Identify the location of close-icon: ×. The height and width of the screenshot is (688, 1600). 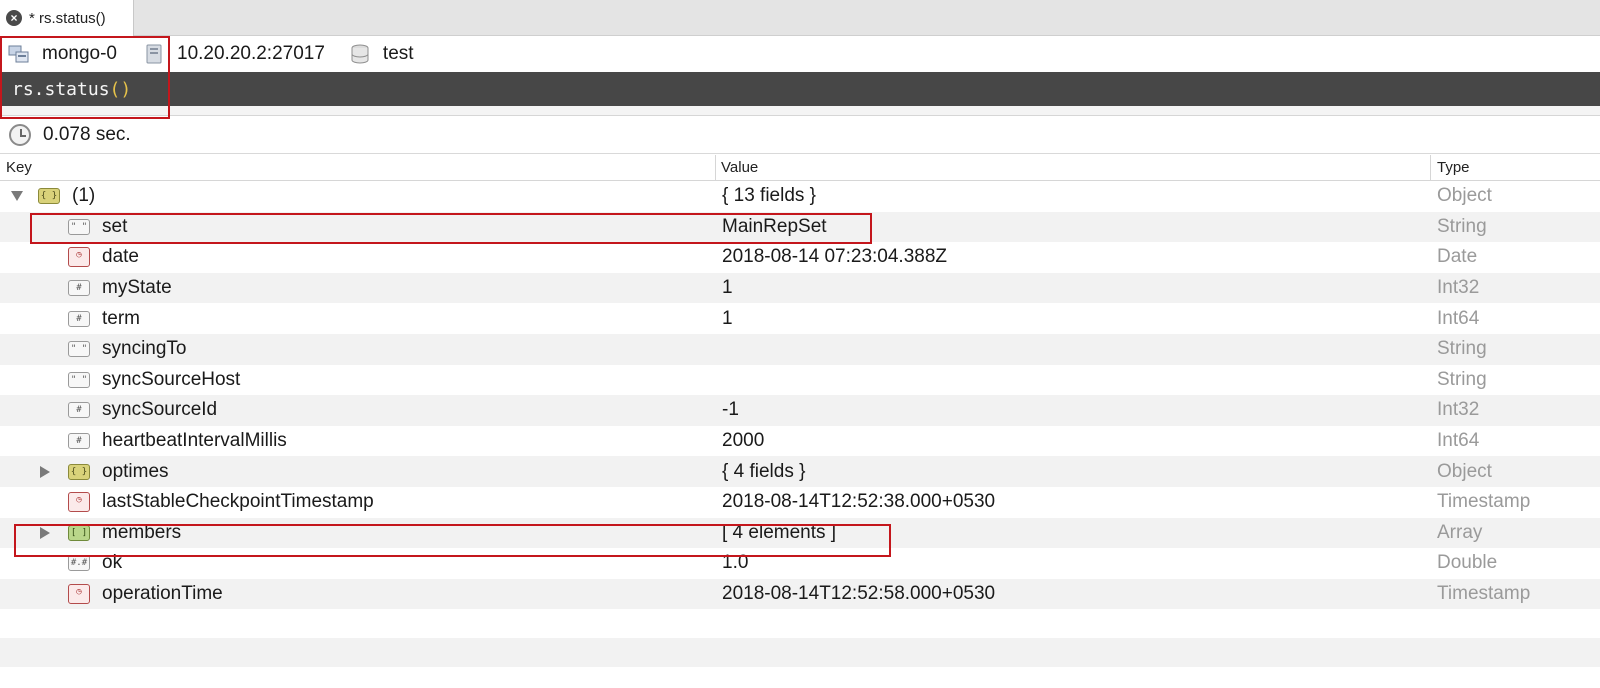
(14, 18).